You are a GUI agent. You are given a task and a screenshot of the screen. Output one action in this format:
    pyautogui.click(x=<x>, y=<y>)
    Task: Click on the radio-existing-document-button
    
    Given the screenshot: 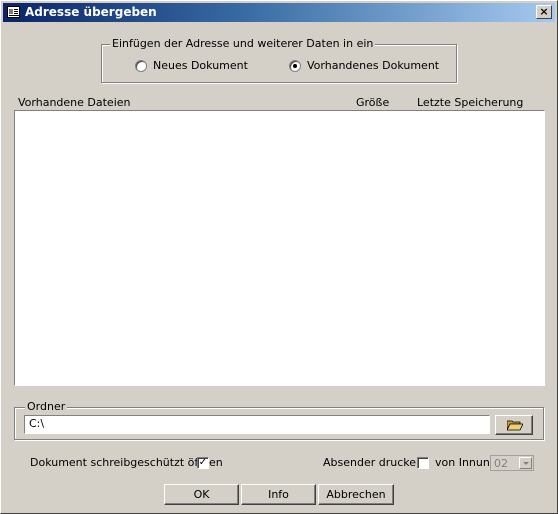 What is the action you would take?
    pyautogui.click(x=295, y=65)
    